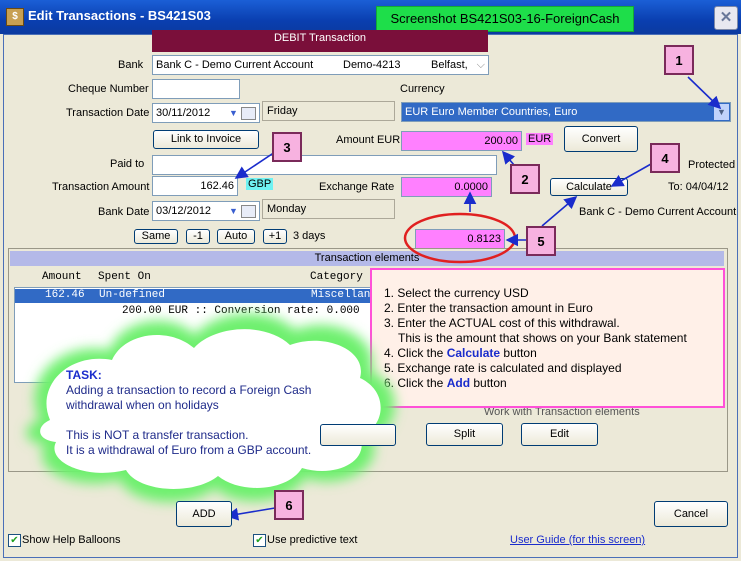  I want to click on arrow-5b, so click(559, 211).